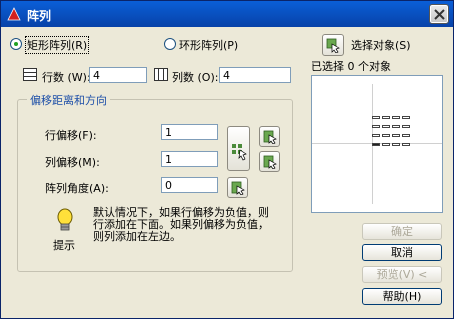 This screenshot has height=319, width=454. Describe the element at coordinates (239, 152) in the screenshot. I see `pick-both-icon` at that location.